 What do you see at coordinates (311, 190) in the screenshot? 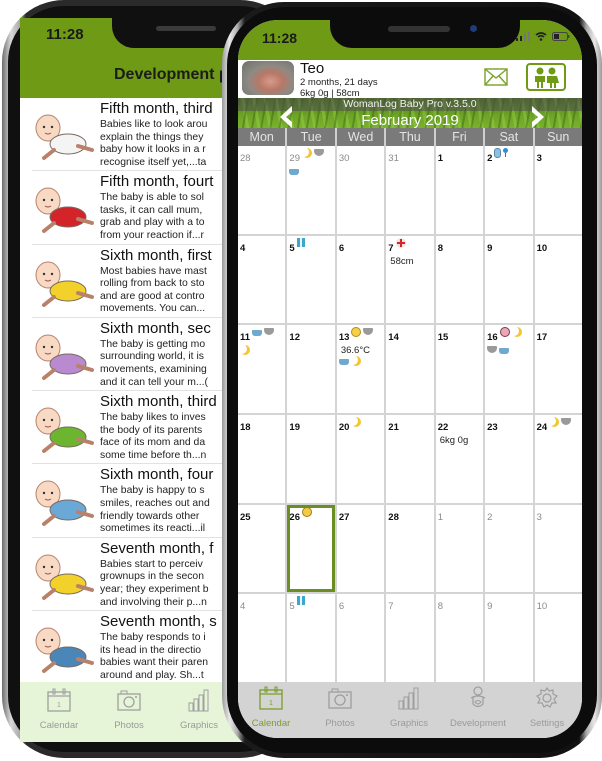
I see `calendar-day: 29` at bounding box center [311, 190].